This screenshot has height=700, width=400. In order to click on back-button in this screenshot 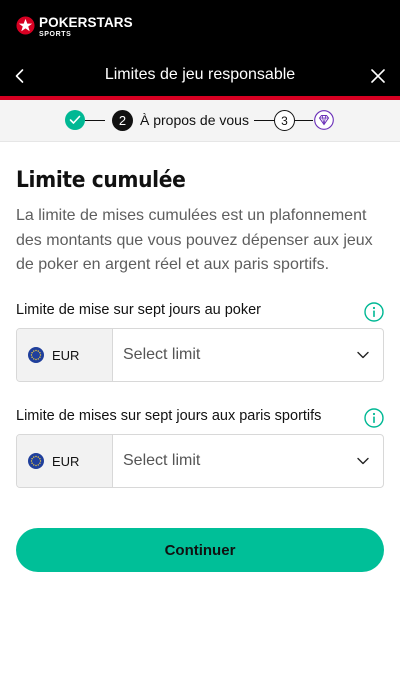, I will do `click(20, 76)`.